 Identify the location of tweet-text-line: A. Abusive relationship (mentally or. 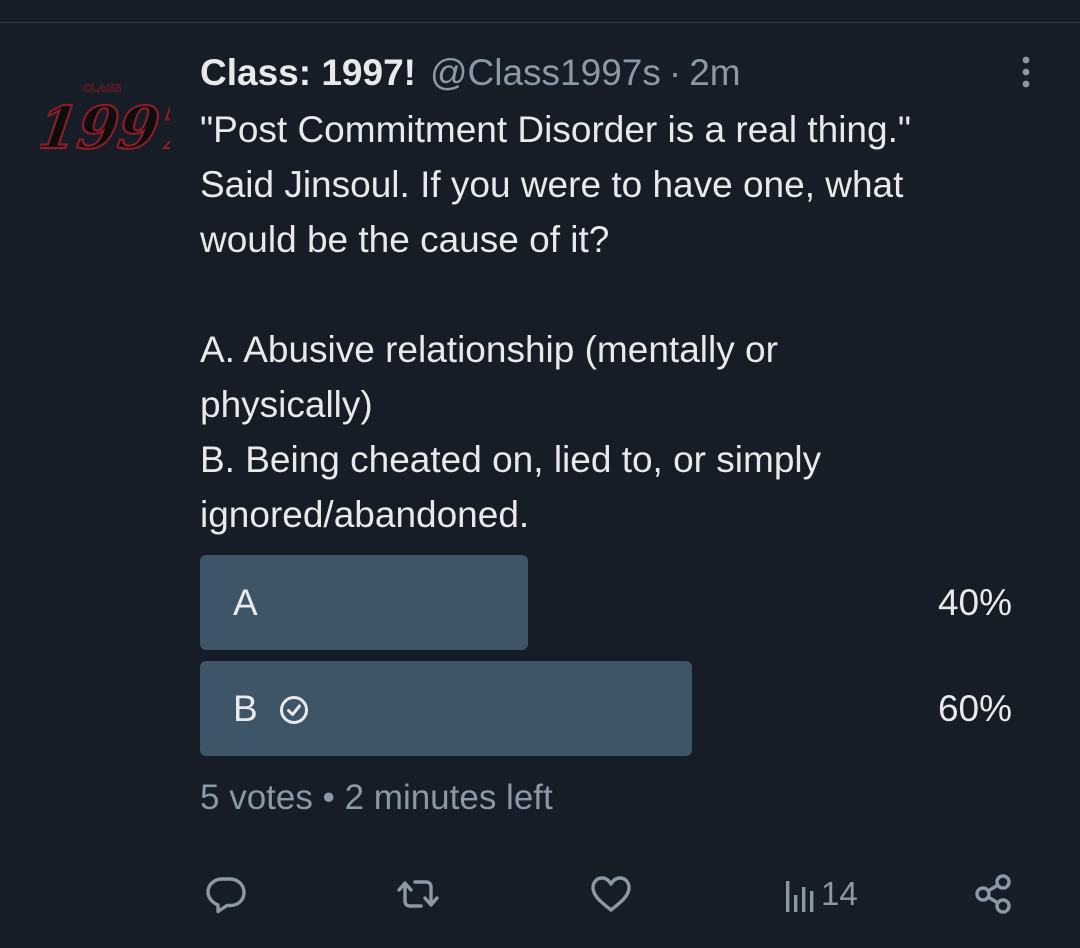
(489, 349).